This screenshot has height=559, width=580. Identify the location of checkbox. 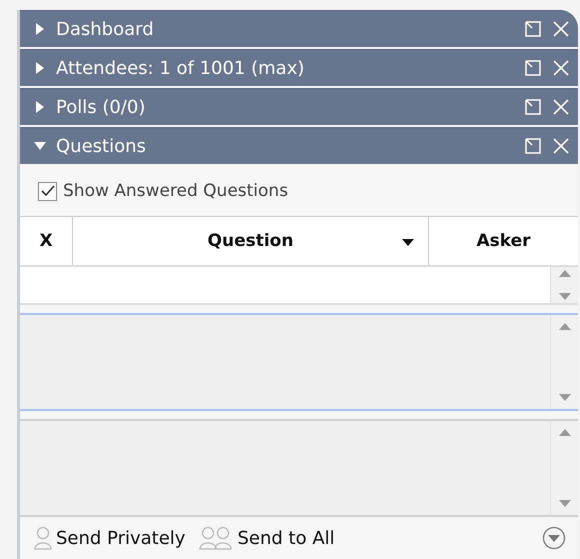
(47, 191).